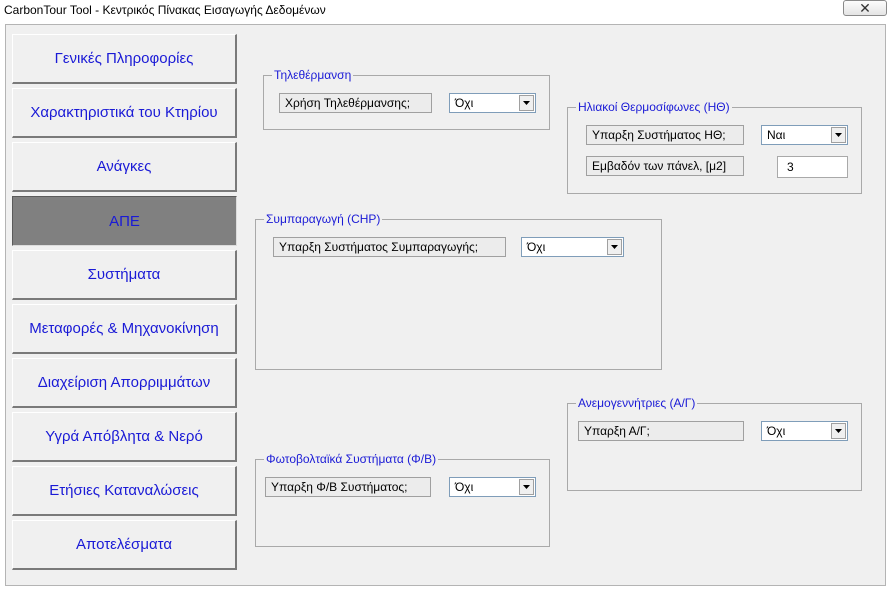 The height and width of the screenshot is (591, 891). What do you see at coordinates (458, 291) in the screenshot?
I see `chp-group: Συμπαραγωγή (CHP)` at bounding box center [458, 291].